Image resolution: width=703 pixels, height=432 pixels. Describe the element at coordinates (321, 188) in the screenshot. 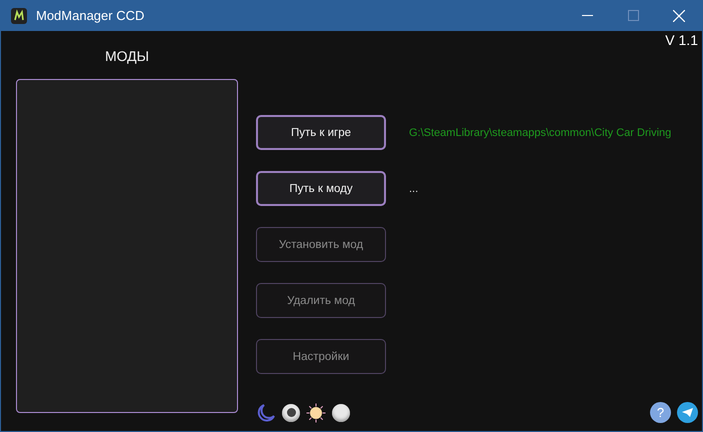

I see `action-button: Путь к моду` at that location.